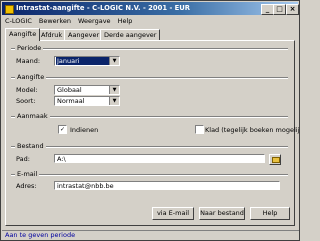 This screenshot has width=320, height=241. I want to click on maximize-button: □, so click(279, 9).